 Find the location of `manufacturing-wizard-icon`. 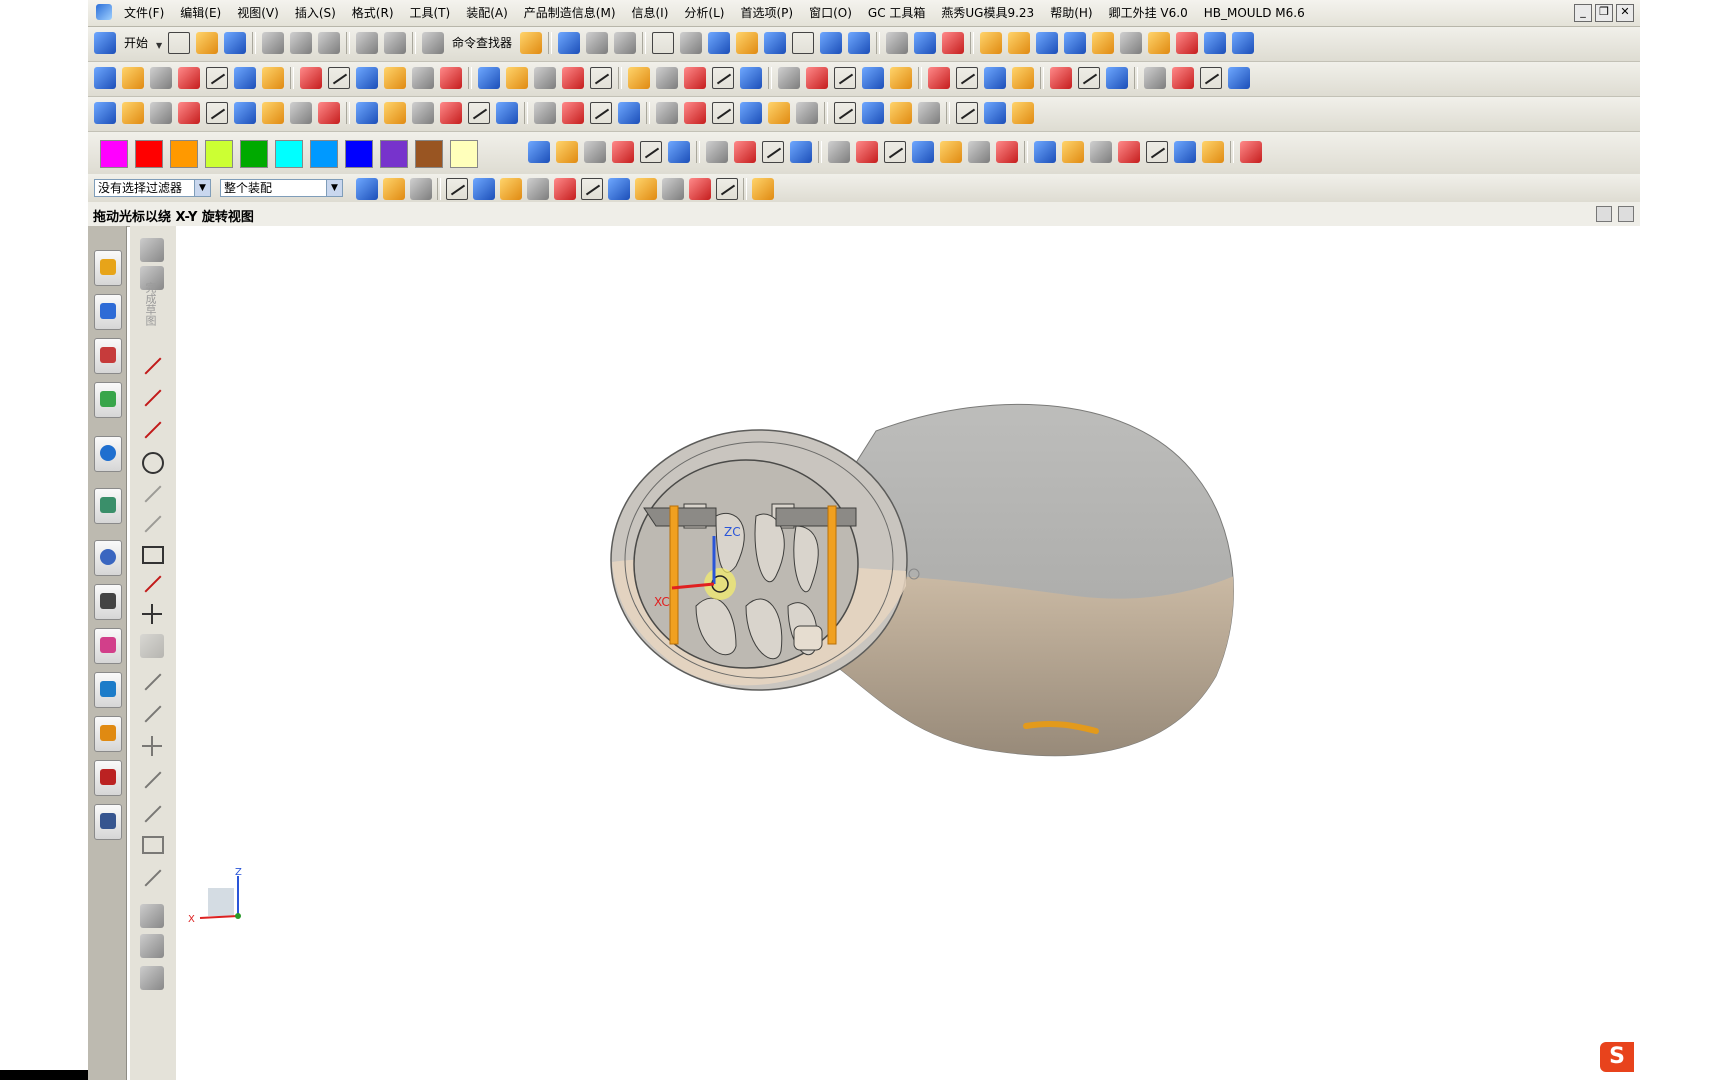

manufacturing-wizard-icon is located at coordinates (108, 690).